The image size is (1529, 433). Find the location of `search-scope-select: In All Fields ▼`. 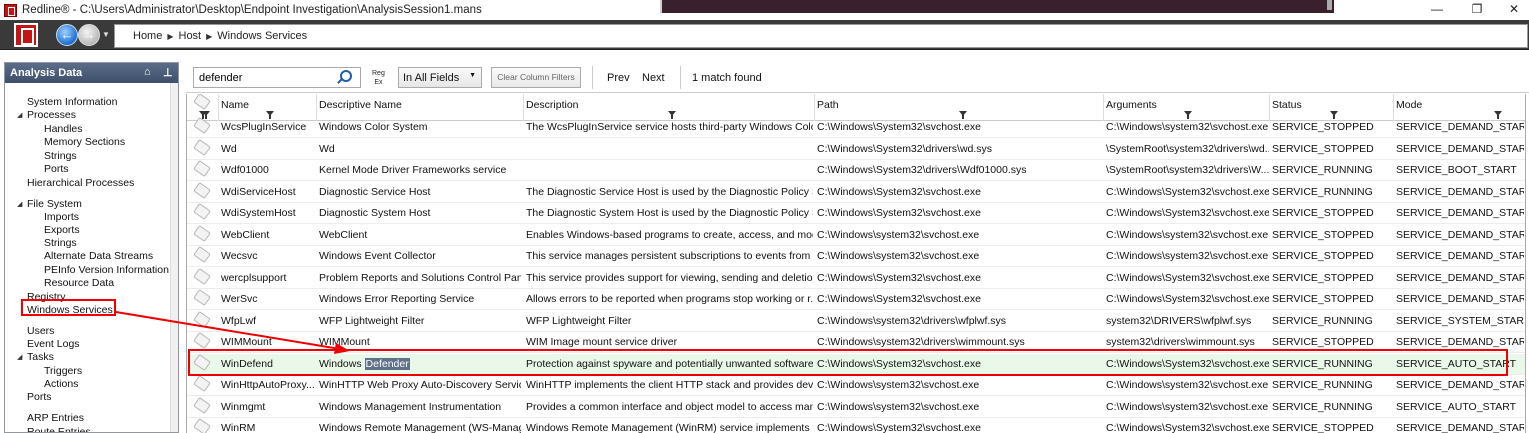

search-scope-select: In All Fields ▼ is located at coordinates (440, 77).